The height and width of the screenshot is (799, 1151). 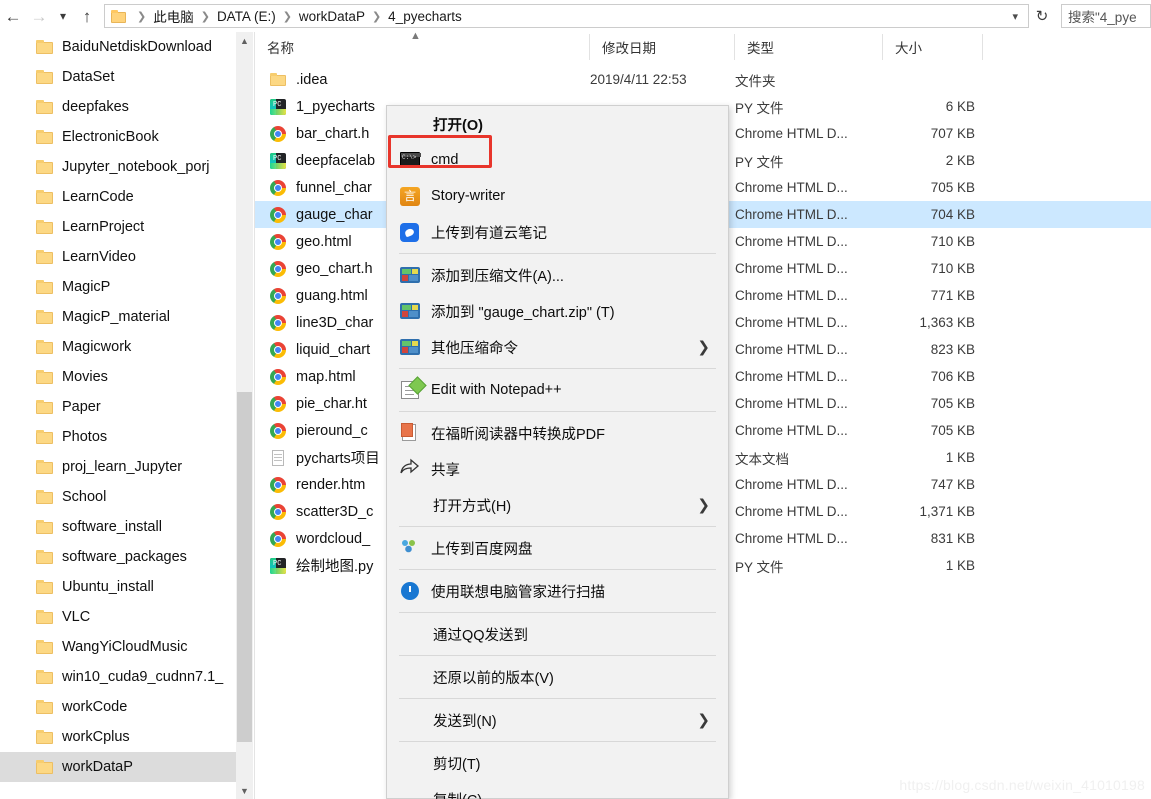 I want to click on tree-item-baidunetdiskdownload: BaiduNetdiskDownload, so click(x=118, y=47).